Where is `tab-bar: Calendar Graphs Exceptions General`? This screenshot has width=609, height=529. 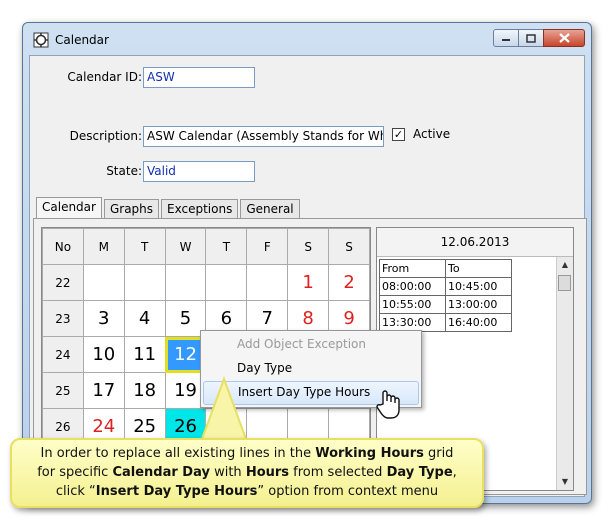
tab-bar: Calendar Graphs Exceptions General is located at coordinates (169, 207).